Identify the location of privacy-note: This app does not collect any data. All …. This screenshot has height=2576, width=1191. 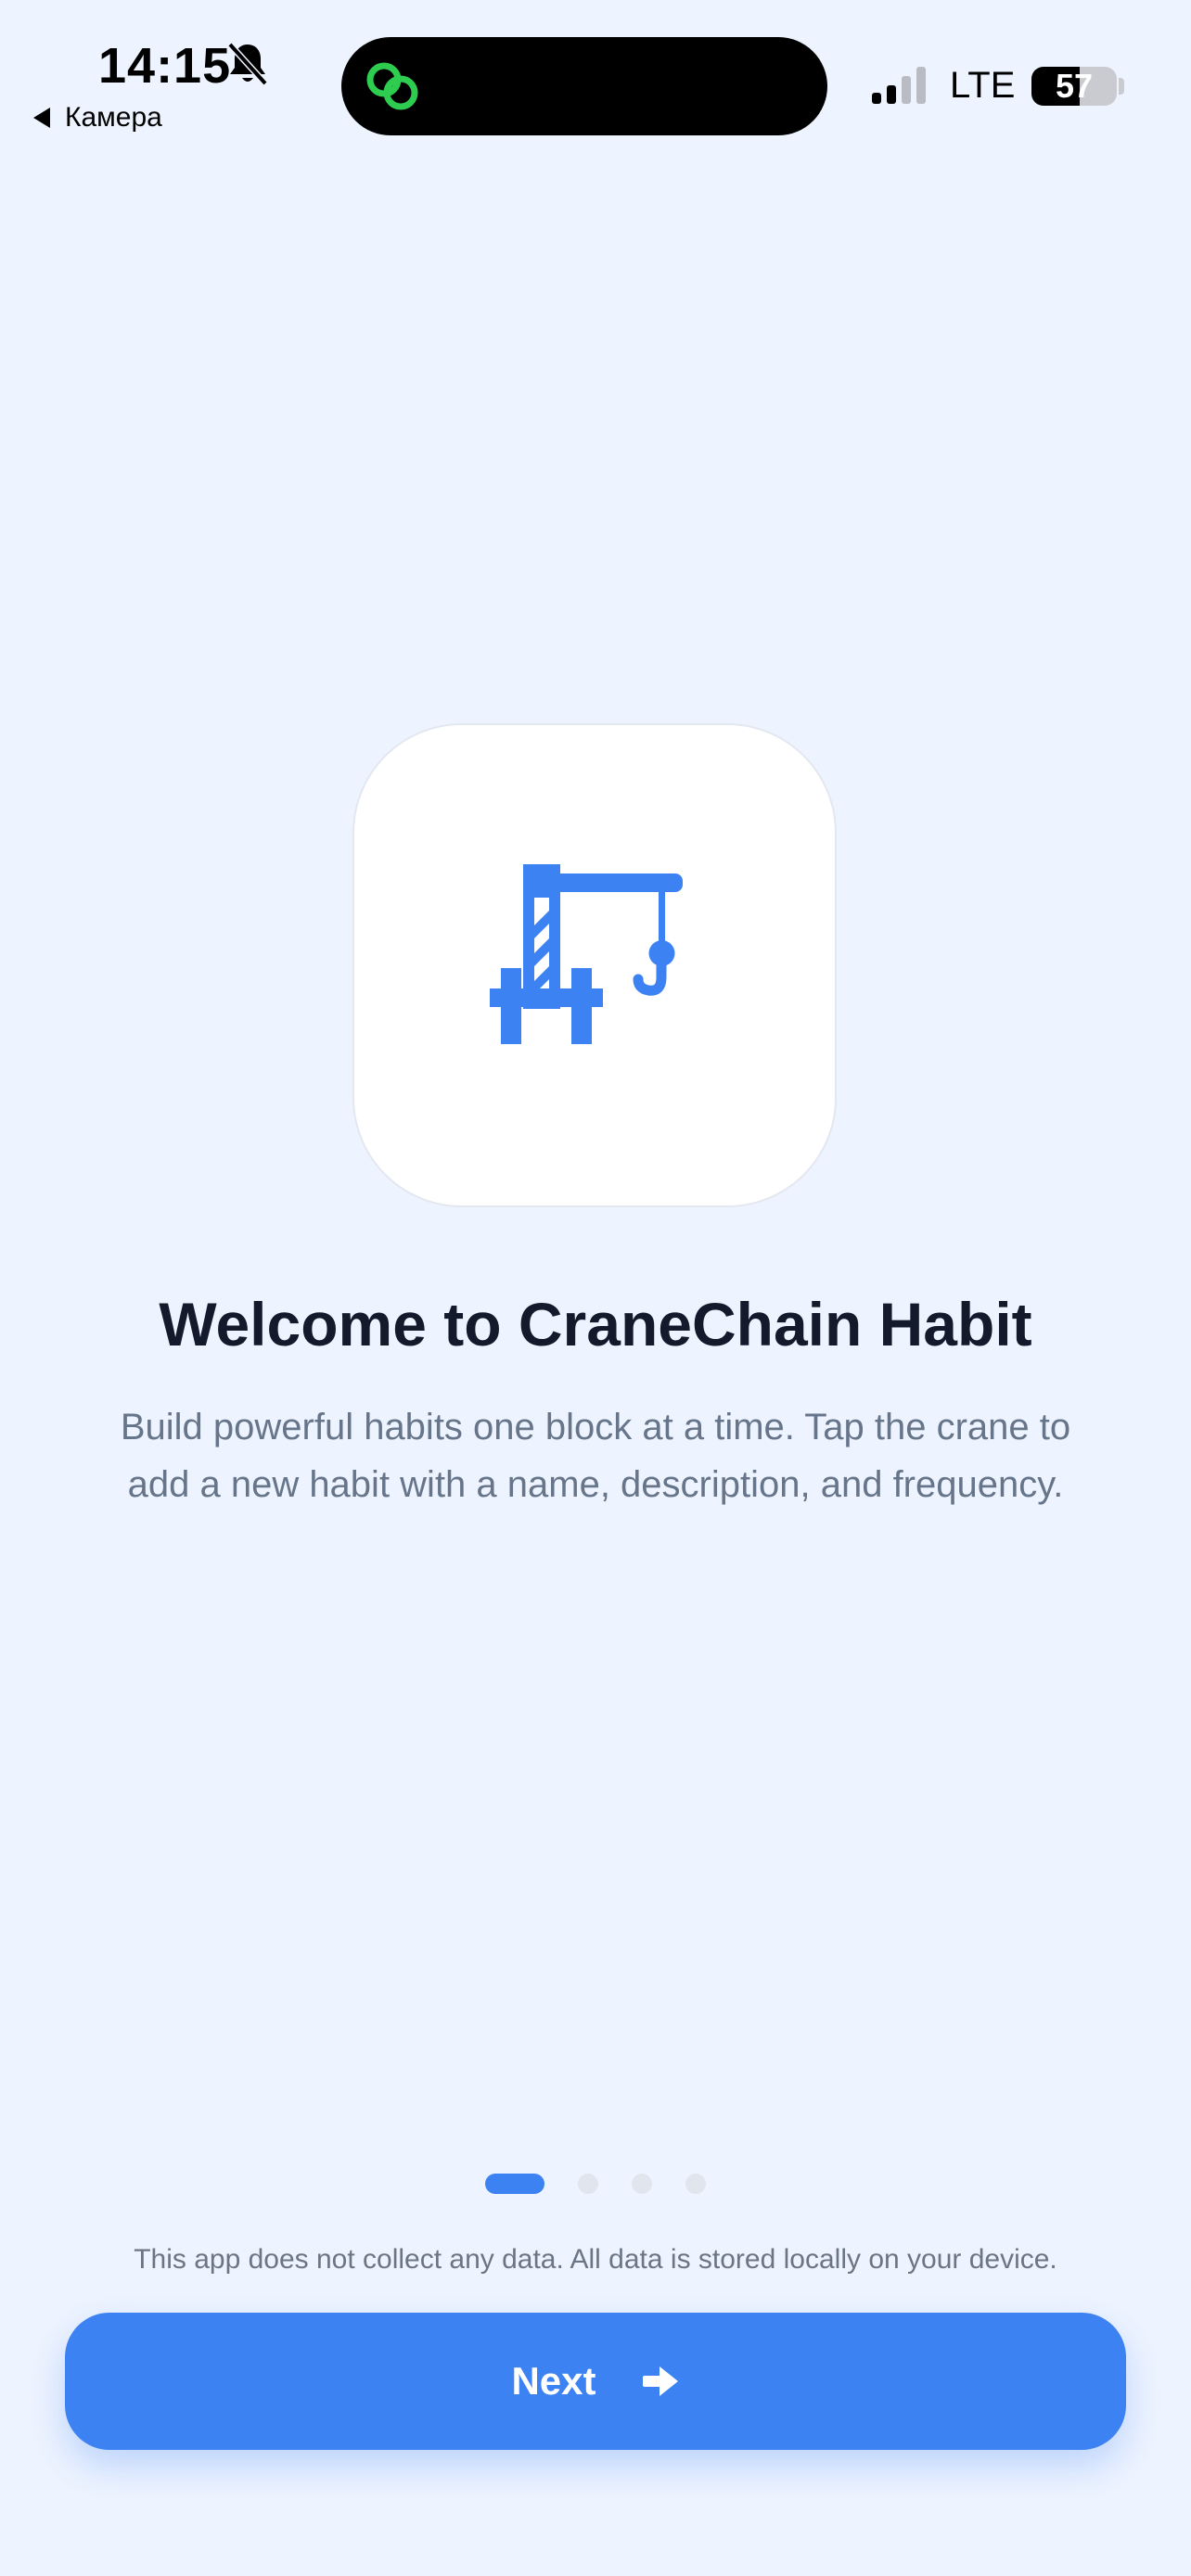
(595, 2259).